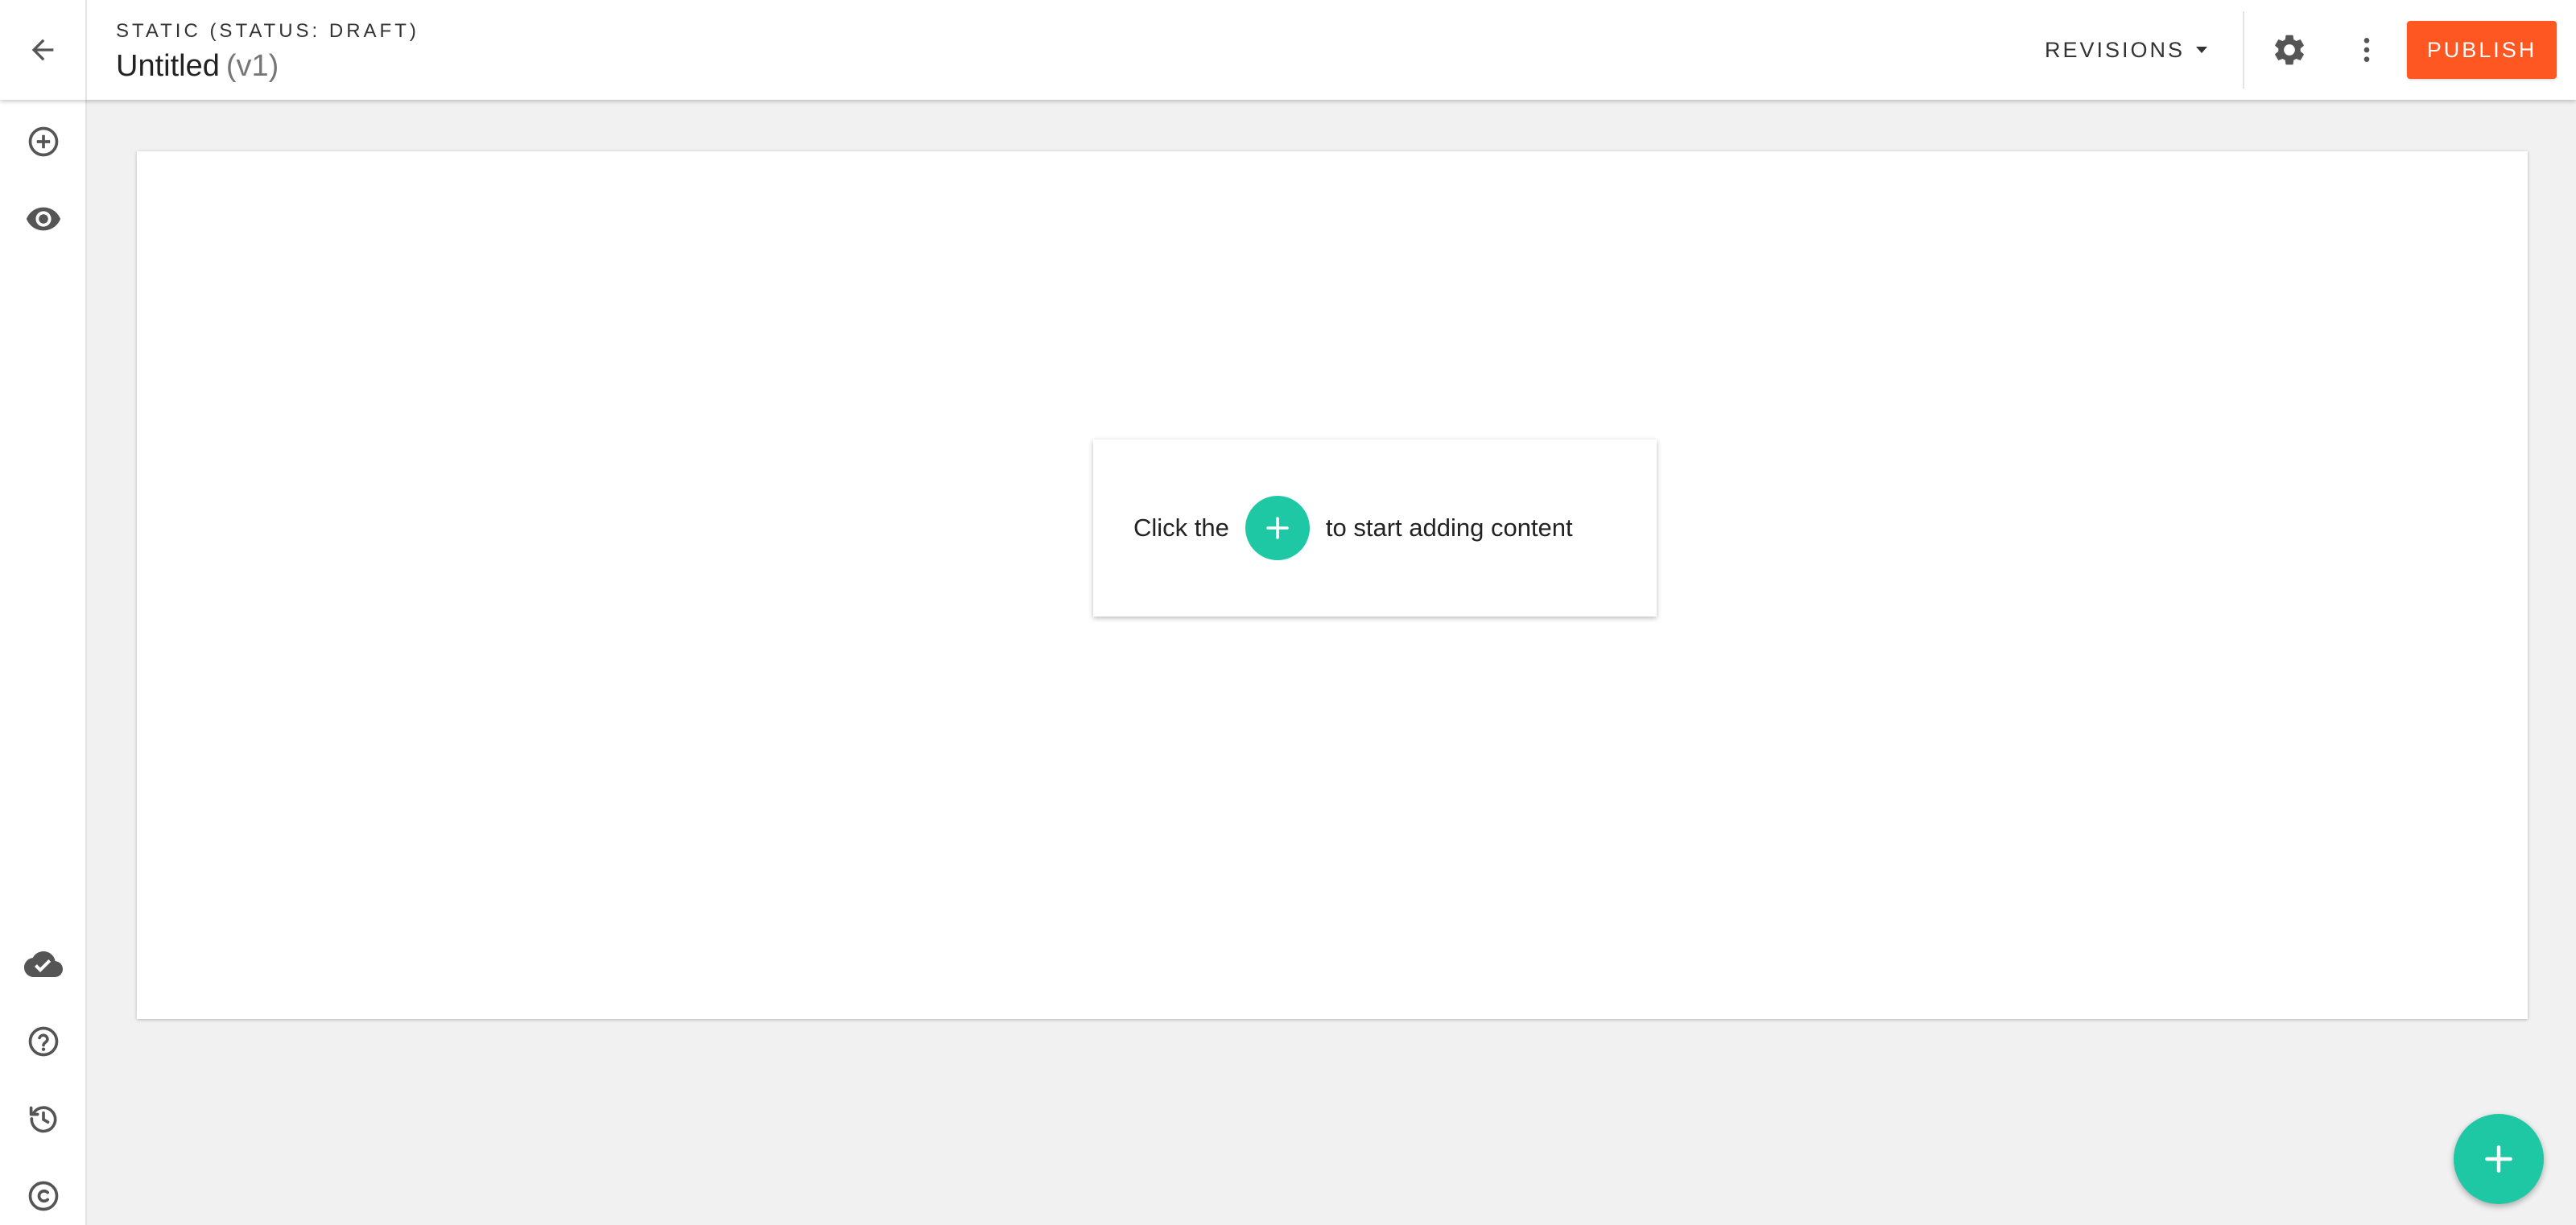  I want to click on add-circle-icon, so click(43, 141).